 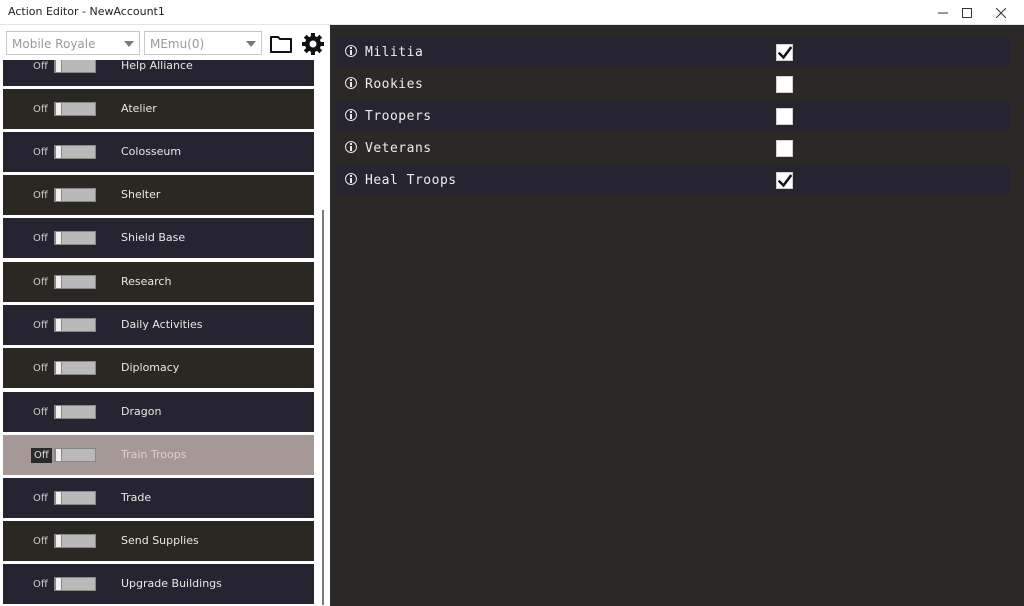 I want to click on action-label: Diplomacy, so click(x=150, y=367).